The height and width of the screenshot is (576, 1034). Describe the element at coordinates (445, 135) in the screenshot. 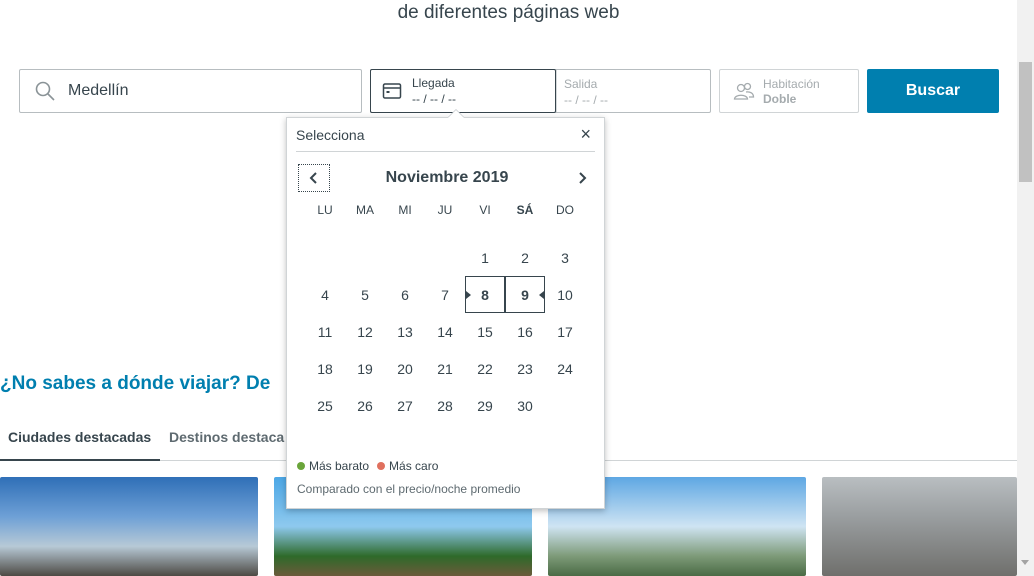

I see `date-picker-header: Selecciona ×` at that location.